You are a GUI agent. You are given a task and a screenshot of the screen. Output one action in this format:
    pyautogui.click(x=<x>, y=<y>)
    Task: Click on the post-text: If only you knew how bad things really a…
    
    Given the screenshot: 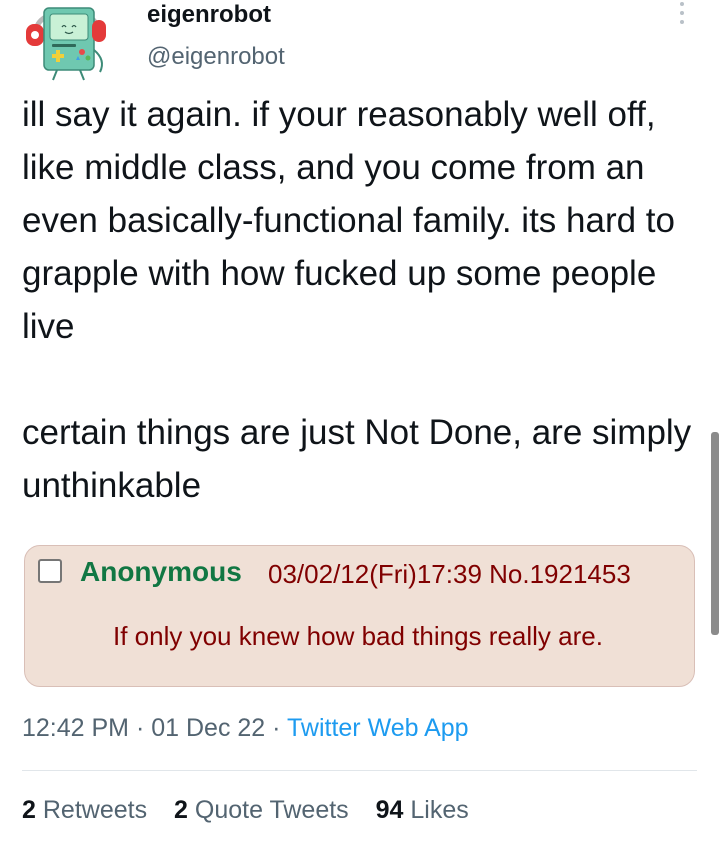 What is the action you would take?
    pyautogui.click(x=358, y=636)
    